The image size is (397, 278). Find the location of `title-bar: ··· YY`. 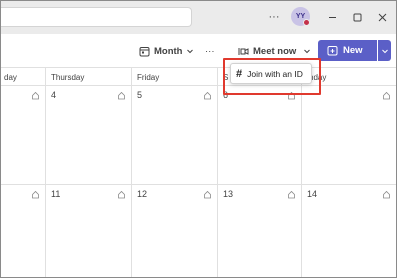

title-bar: ··· YY is located at coordinates (198, 17).